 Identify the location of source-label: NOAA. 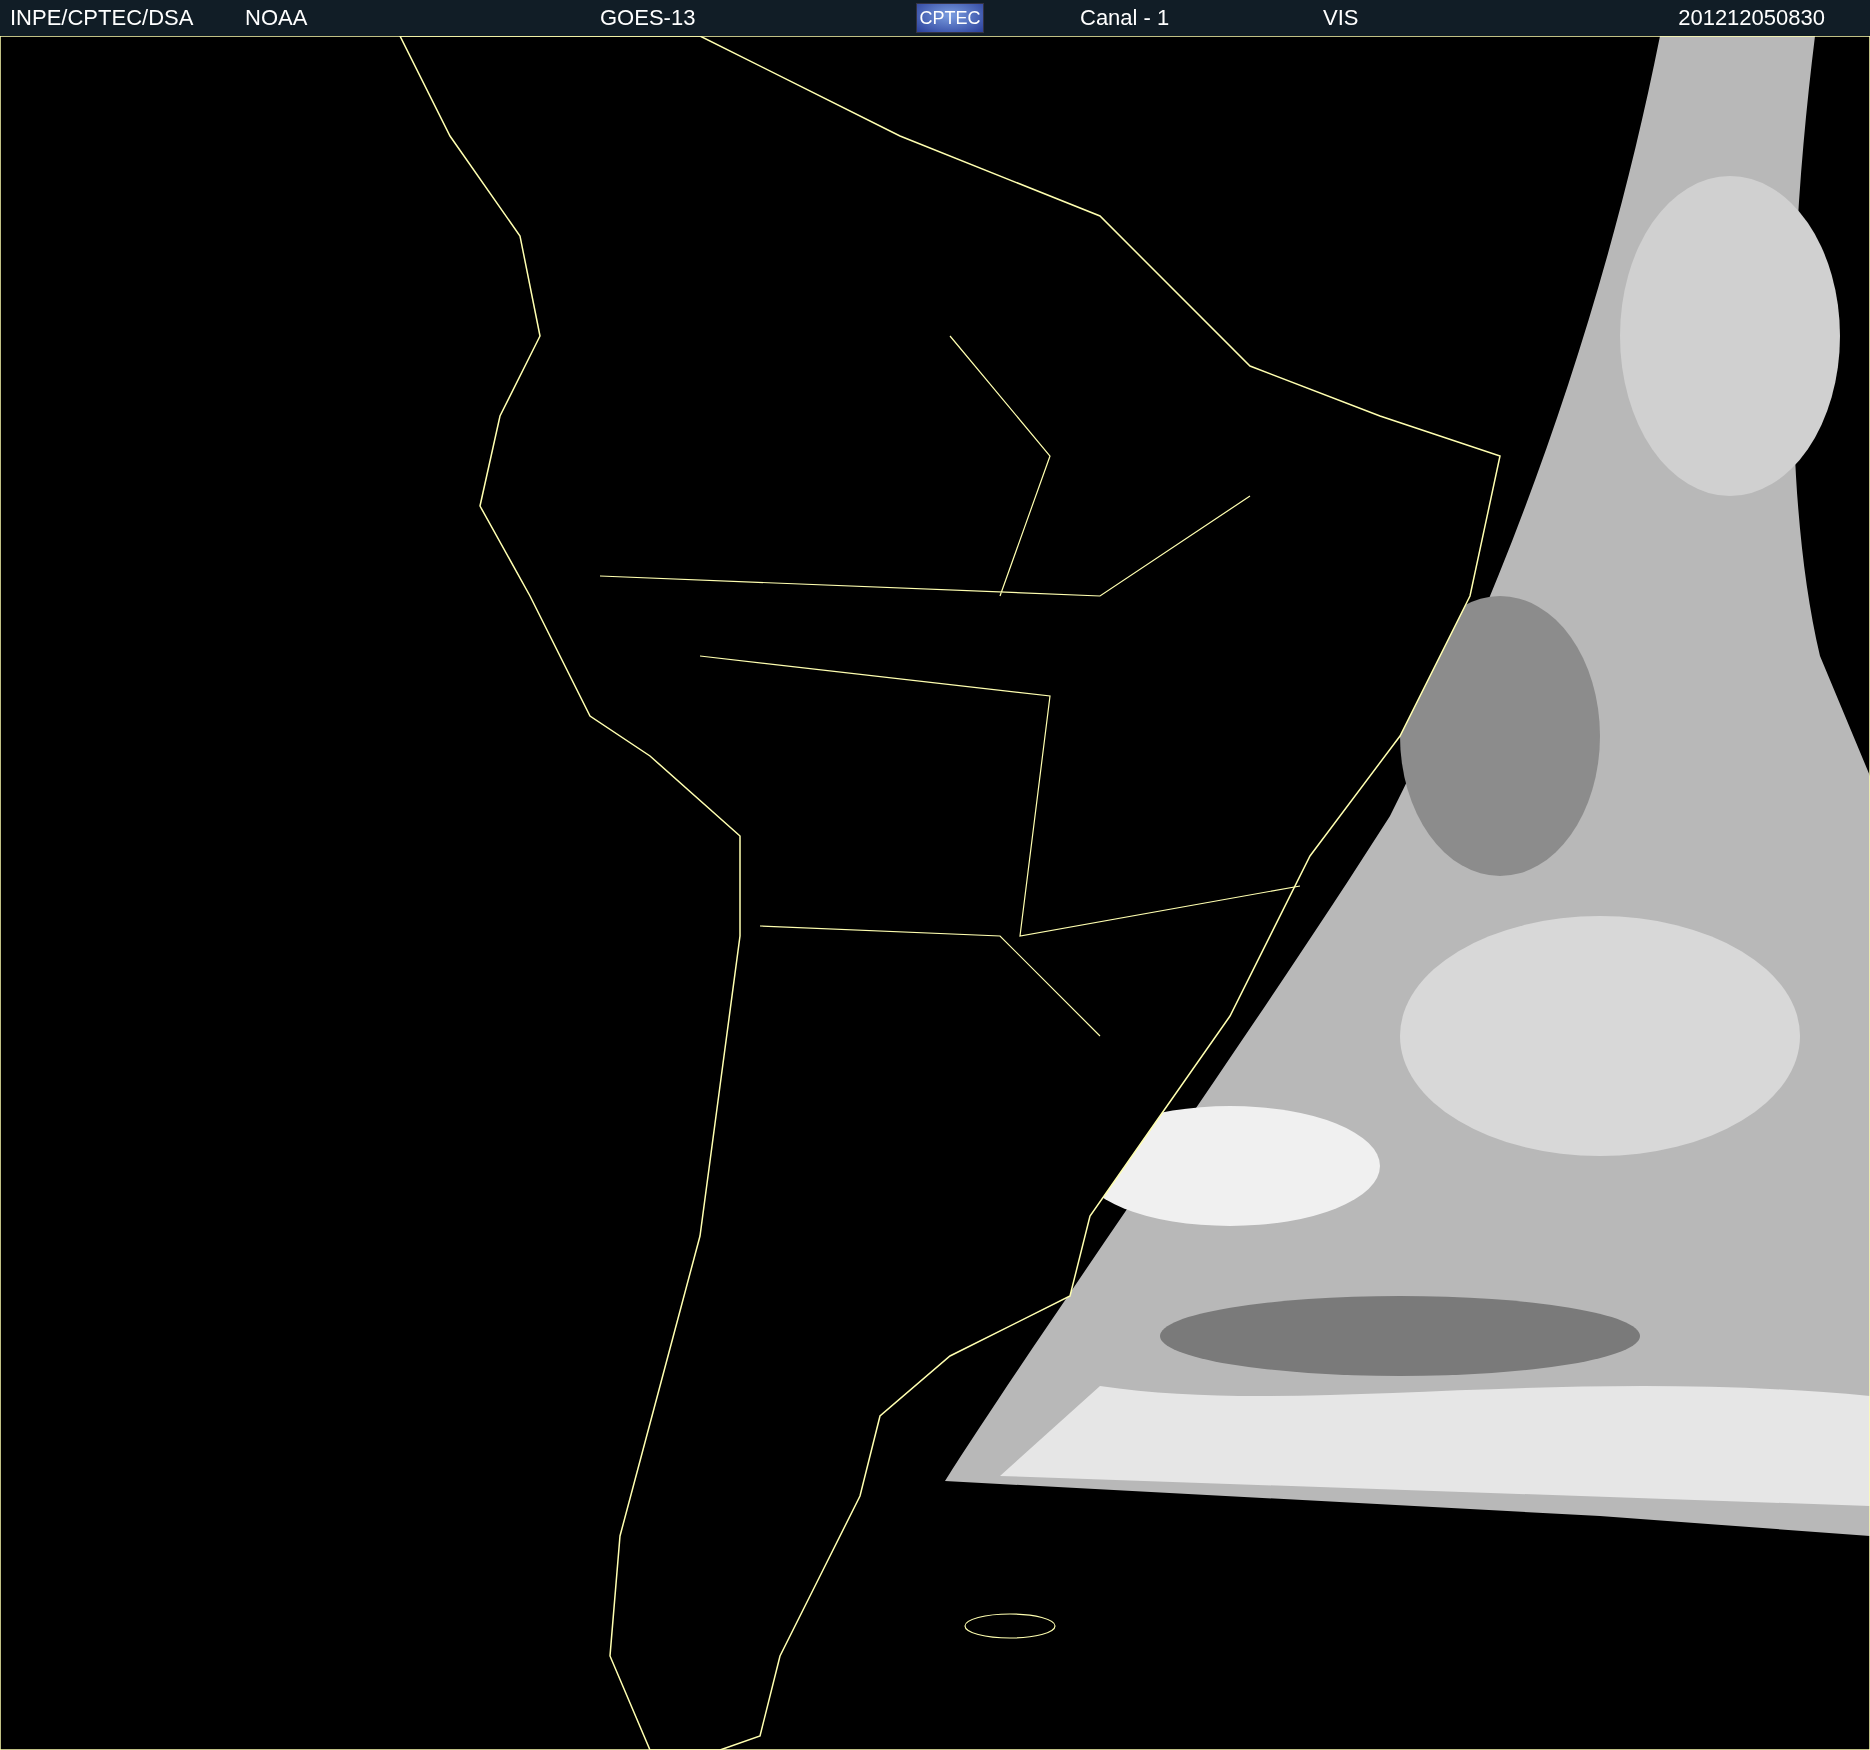
(277, 18).